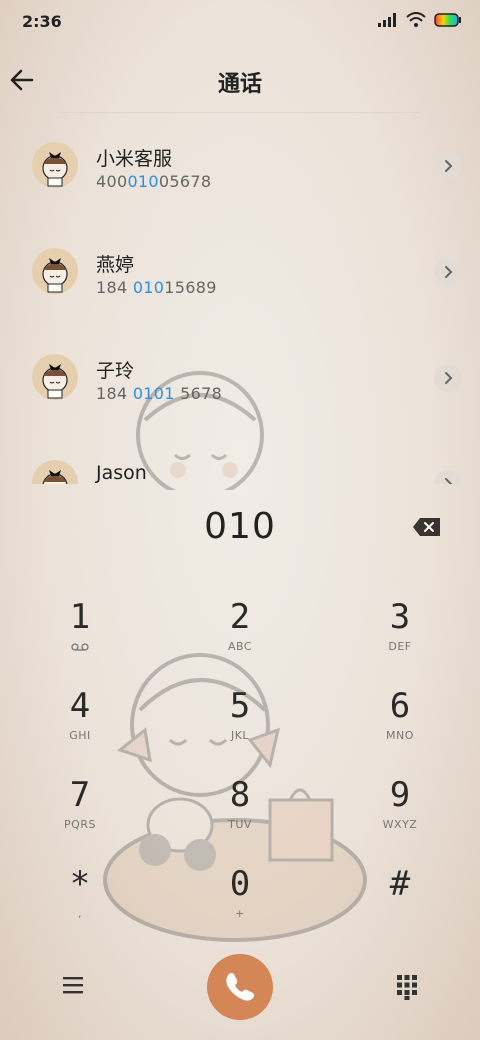  What do you see at coordinates (400, 884) in the screenshot?
I see `key-digit: #` at bounding box center [400, 884].